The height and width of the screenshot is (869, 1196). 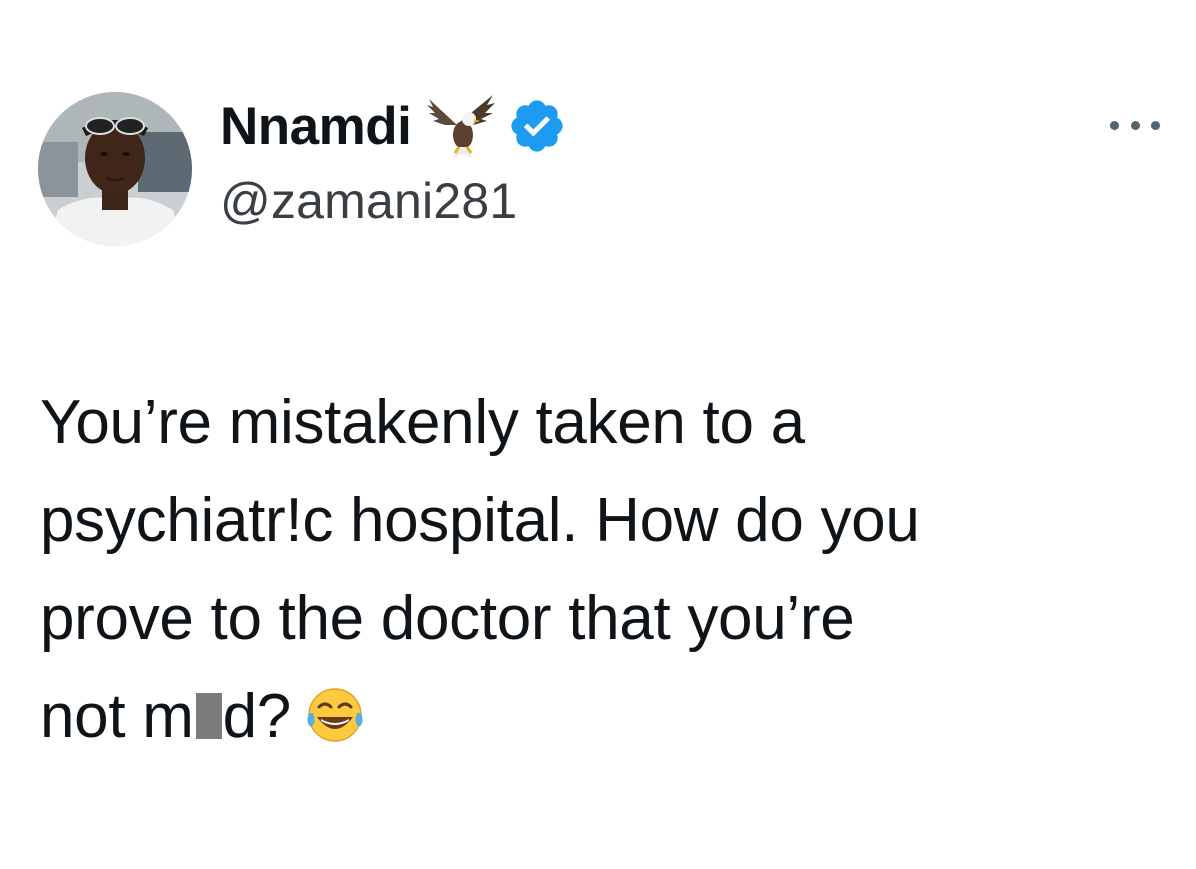 What do you see at coordinates (117, 716) in the screenshot?
I see `tweet-text-fragment: not m` at bounding box center [117, 716].